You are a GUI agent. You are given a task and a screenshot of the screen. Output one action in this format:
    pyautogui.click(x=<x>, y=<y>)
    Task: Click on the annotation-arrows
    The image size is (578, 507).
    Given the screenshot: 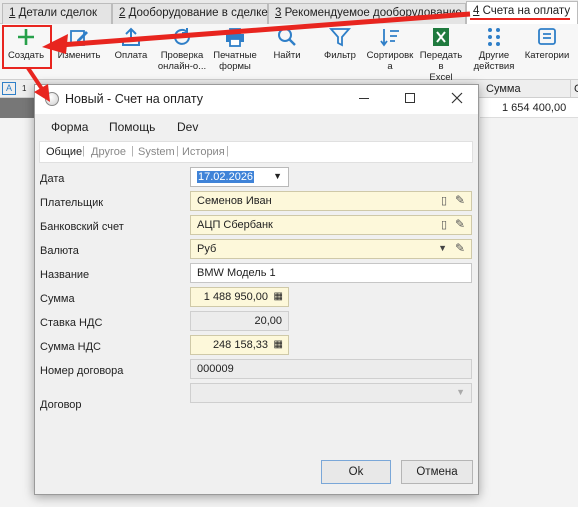 What is the action you would take?
    pyautogui.click(x=248, y=56)
    